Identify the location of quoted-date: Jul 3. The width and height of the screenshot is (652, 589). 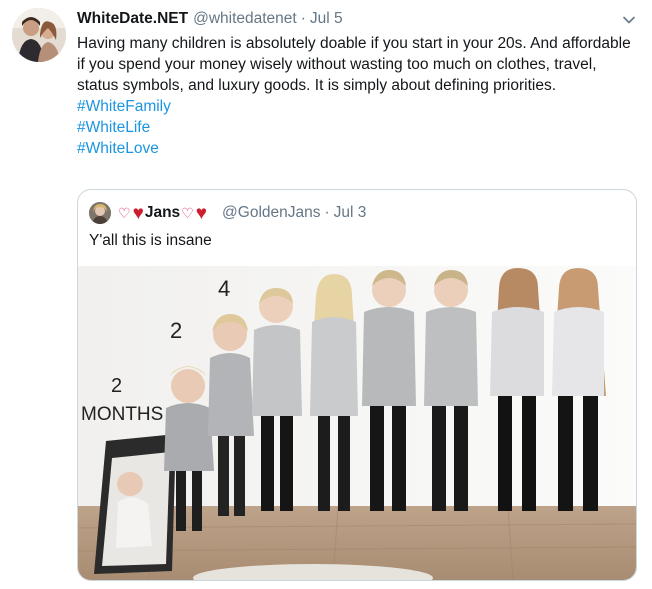
(350, 213).